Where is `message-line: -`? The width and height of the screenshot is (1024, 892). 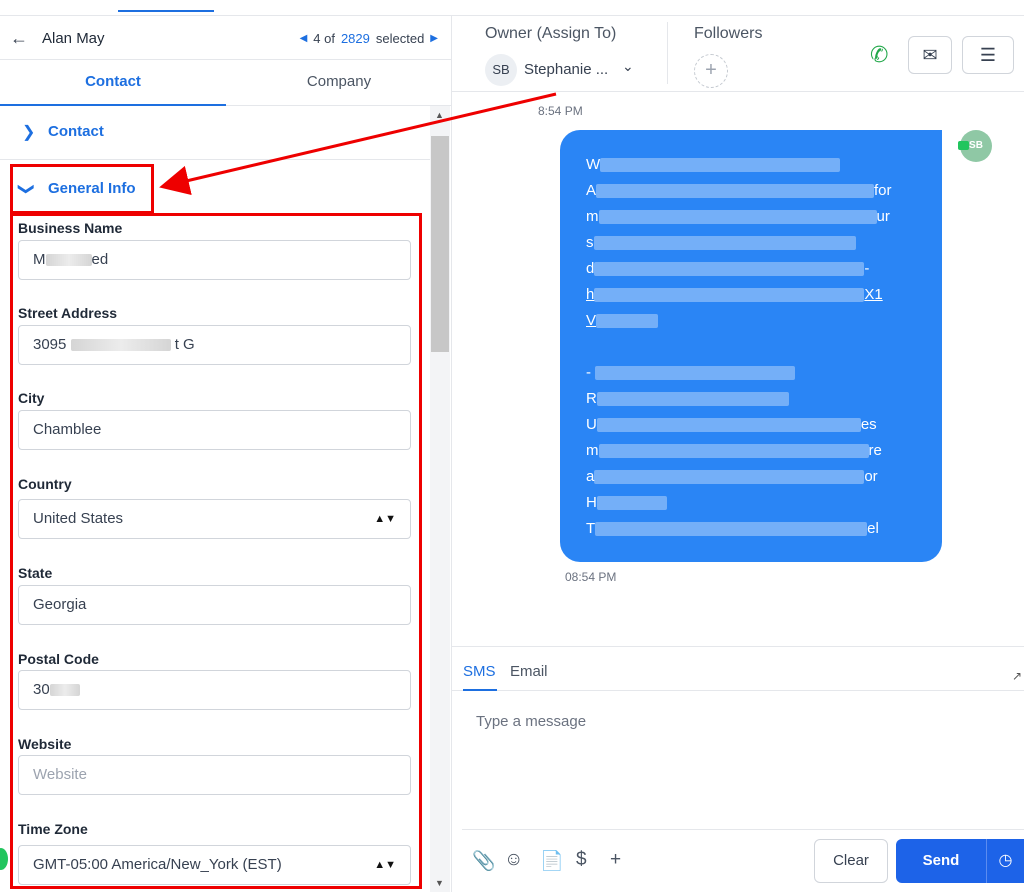
message-line: - is located at coordinates (751, 373).